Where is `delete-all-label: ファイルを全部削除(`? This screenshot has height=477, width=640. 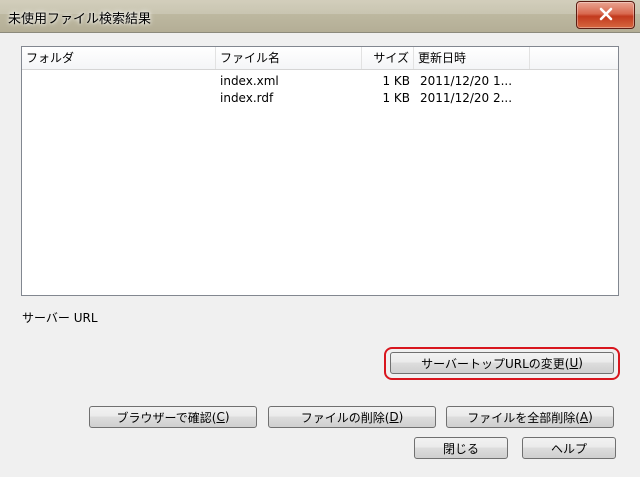 delete-all-label: ファイルを全部削除( is located at coordinates (523, 417).